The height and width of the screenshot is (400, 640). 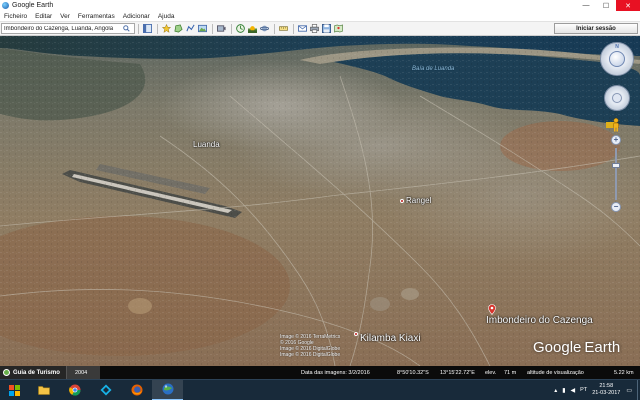 What do you see at coordinates (338, 28) in the screenshot?
I see `view-in-maps-icon` at bounding box center [338, 28].